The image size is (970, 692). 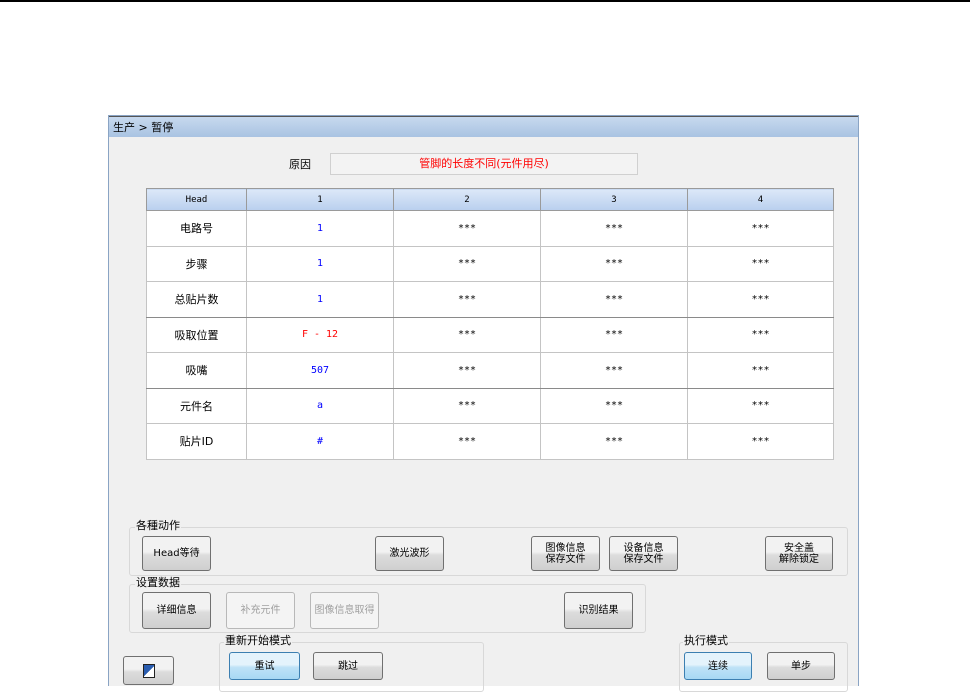 What do you see at coordinates (488, 551) in the screenshot?
I see `actions-group` at bounding box center [488, 551].